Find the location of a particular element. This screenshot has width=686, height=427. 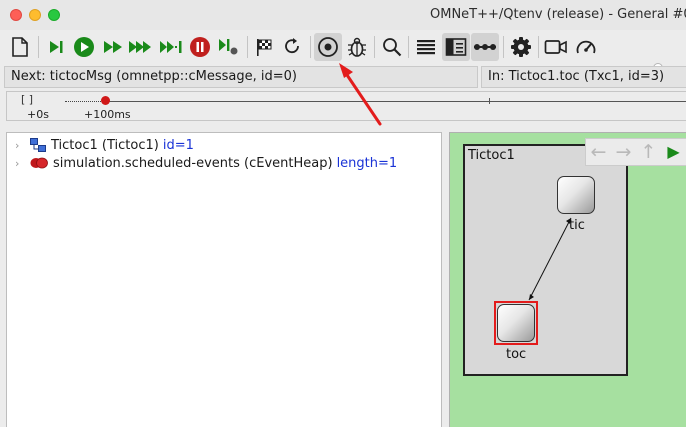

network-icon is located at coordinates (38, 145).